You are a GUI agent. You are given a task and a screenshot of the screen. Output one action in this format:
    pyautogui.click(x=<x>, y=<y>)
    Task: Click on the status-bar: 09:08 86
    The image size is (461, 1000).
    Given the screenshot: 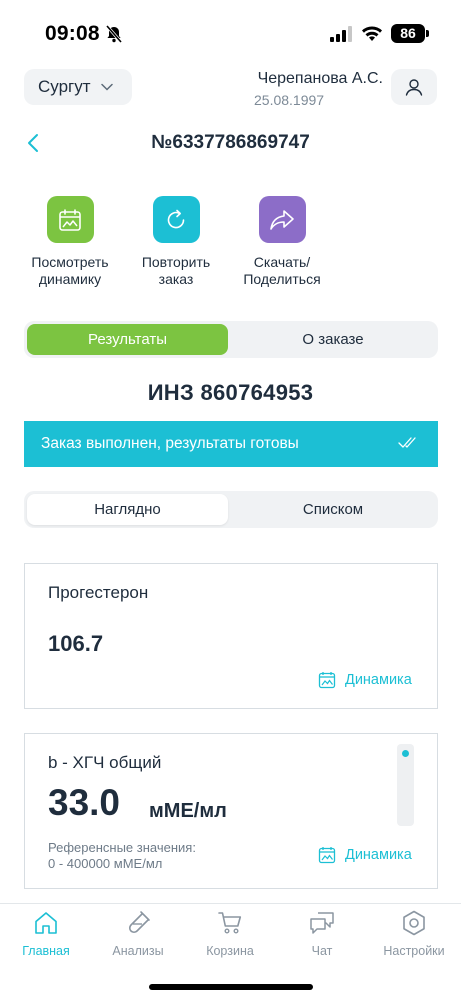 What is the action you would take?
    pyautogui.click(x=230, y=33)
    